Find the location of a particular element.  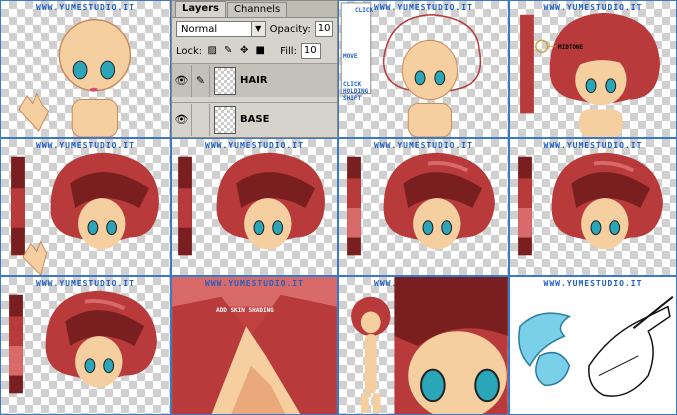

tab-layers: Layers is located at coordinates (200, 9).